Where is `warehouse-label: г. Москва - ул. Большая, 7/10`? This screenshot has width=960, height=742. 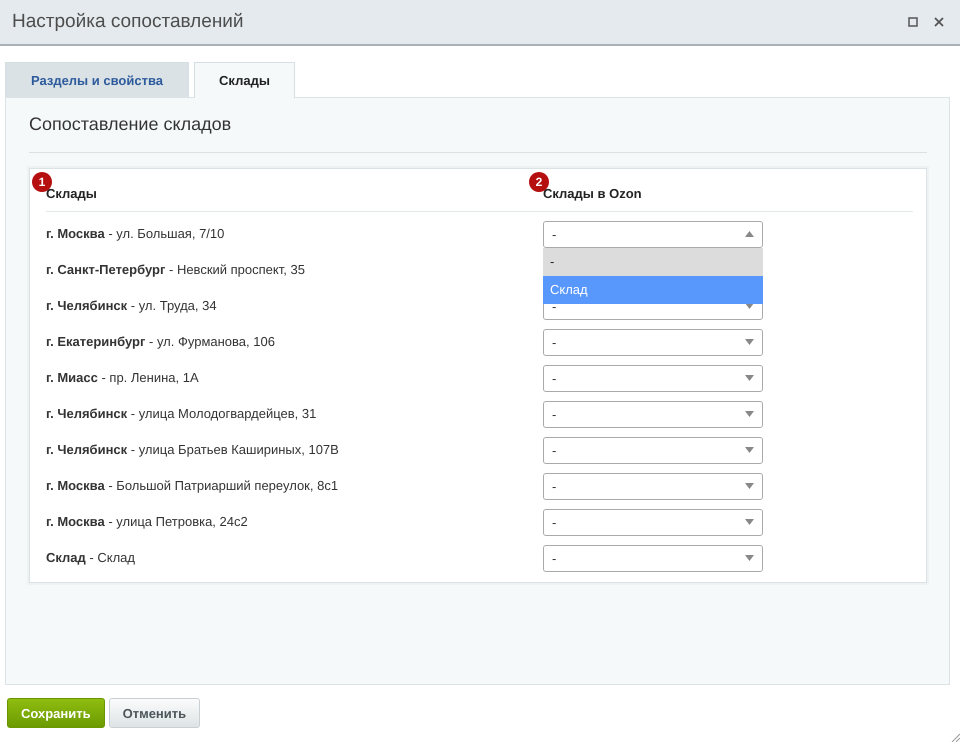 warehouse-label: г. Москва - ул. Большая, 7/10 is located at coordinates (135, 233).